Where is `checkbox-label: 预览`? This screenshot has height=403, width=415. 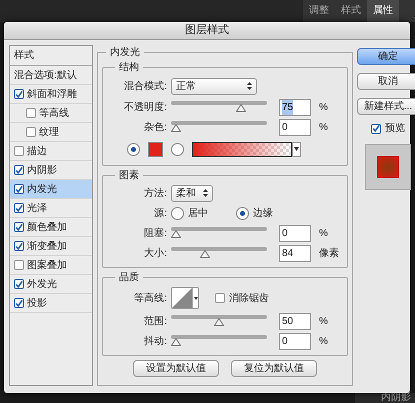
checkbox-label: 预览 is located at coordinates (395, 129).